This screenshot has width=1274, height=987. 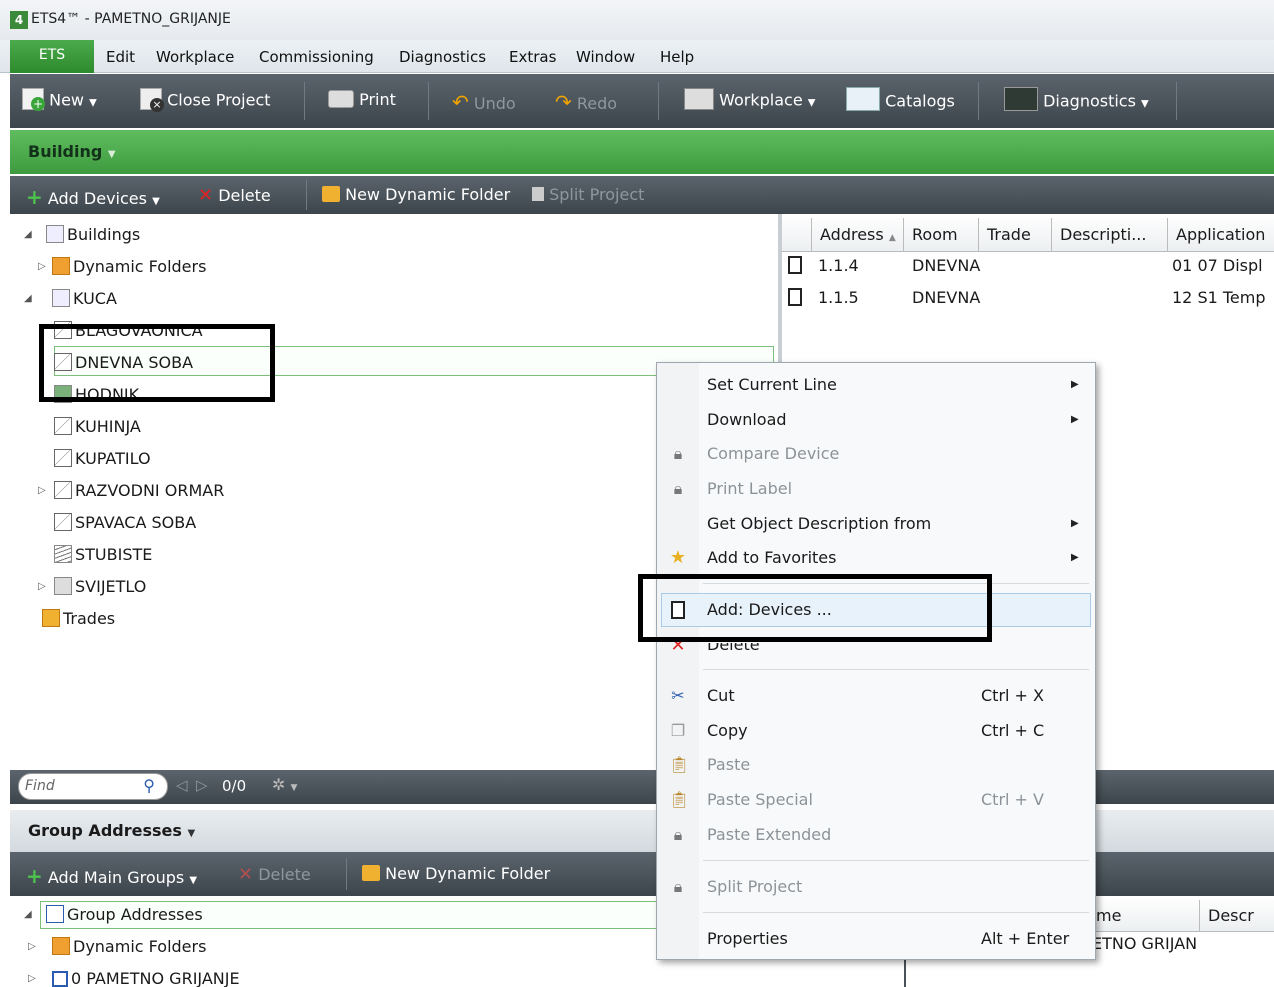 I want to click on gear-icon: ✲ ▼, so click(x=284, y=784).